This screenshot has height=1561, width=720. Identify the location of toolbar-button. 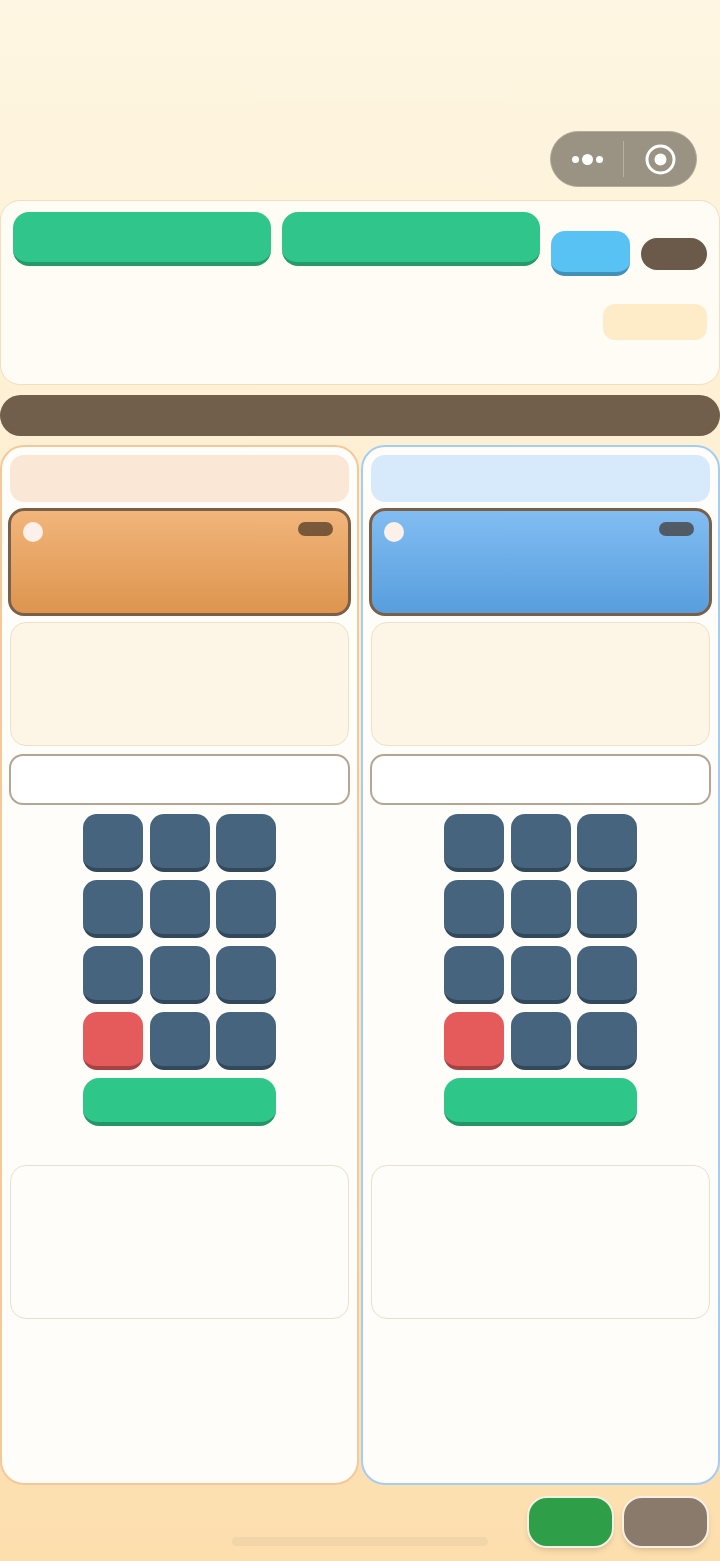
(590, 253).